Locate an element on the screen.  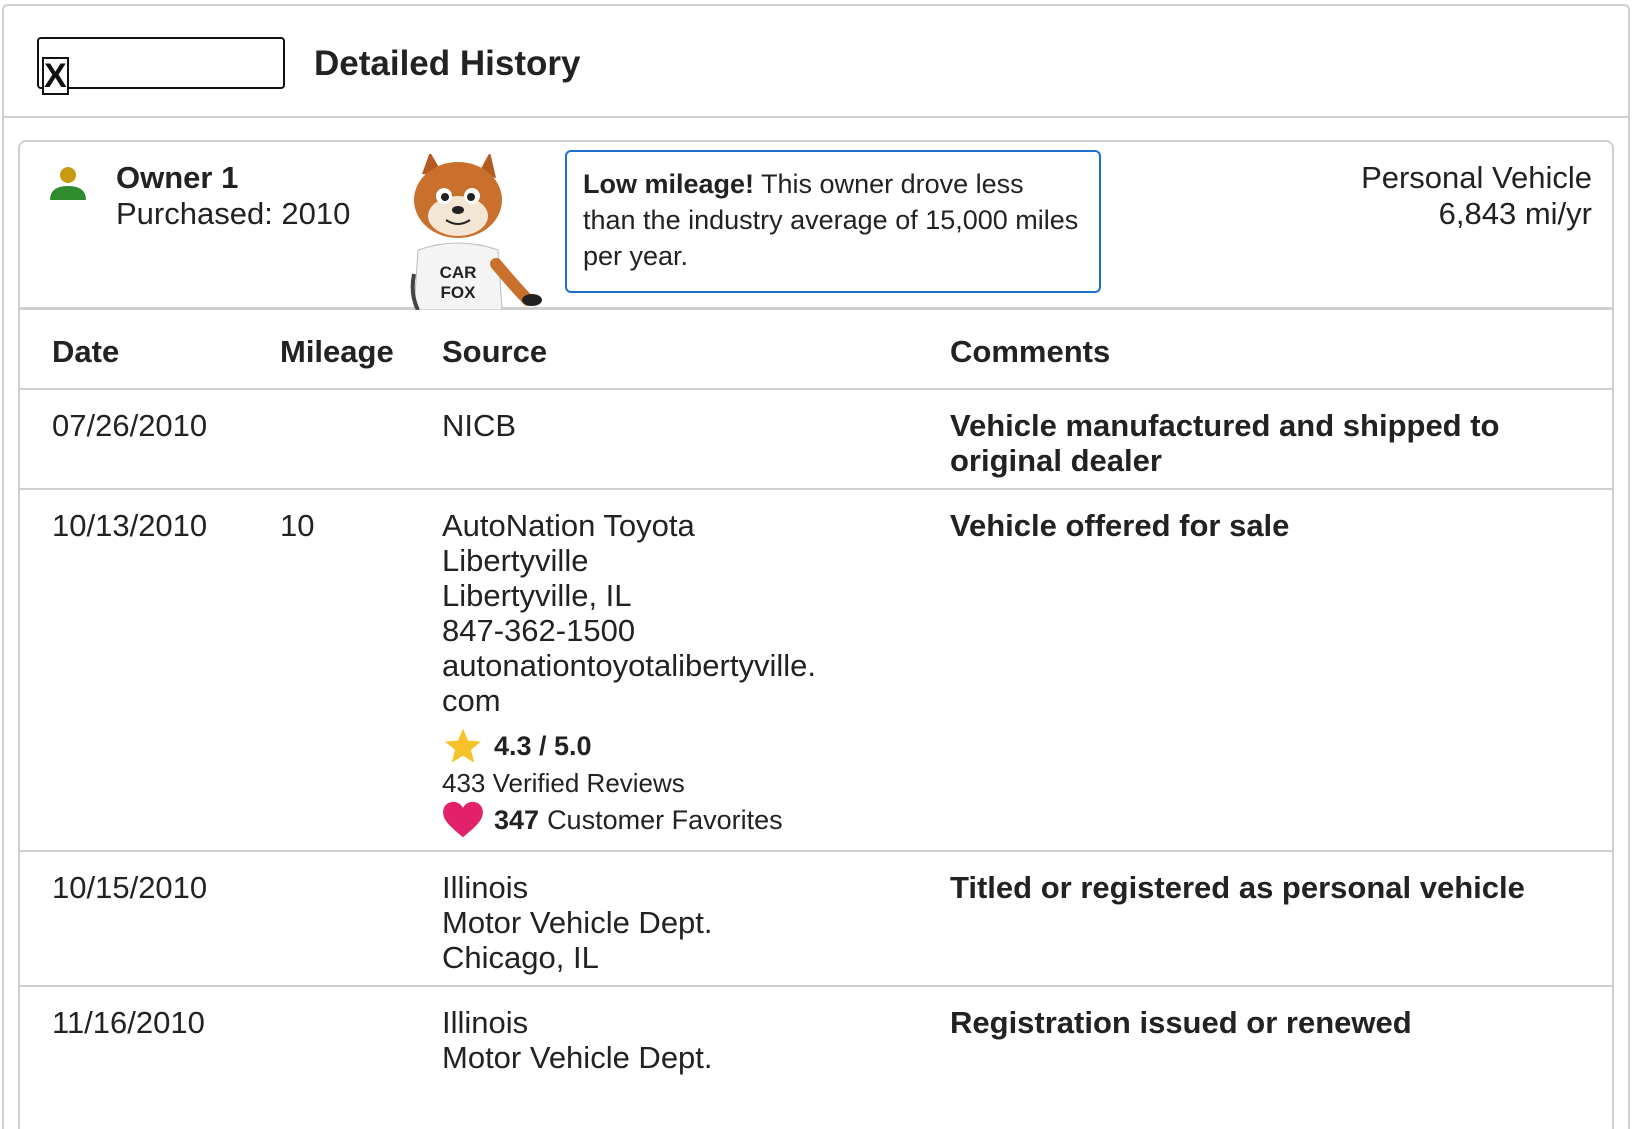
rating-value: 4.3 / 5.0 is located at coordinates (543, 745).